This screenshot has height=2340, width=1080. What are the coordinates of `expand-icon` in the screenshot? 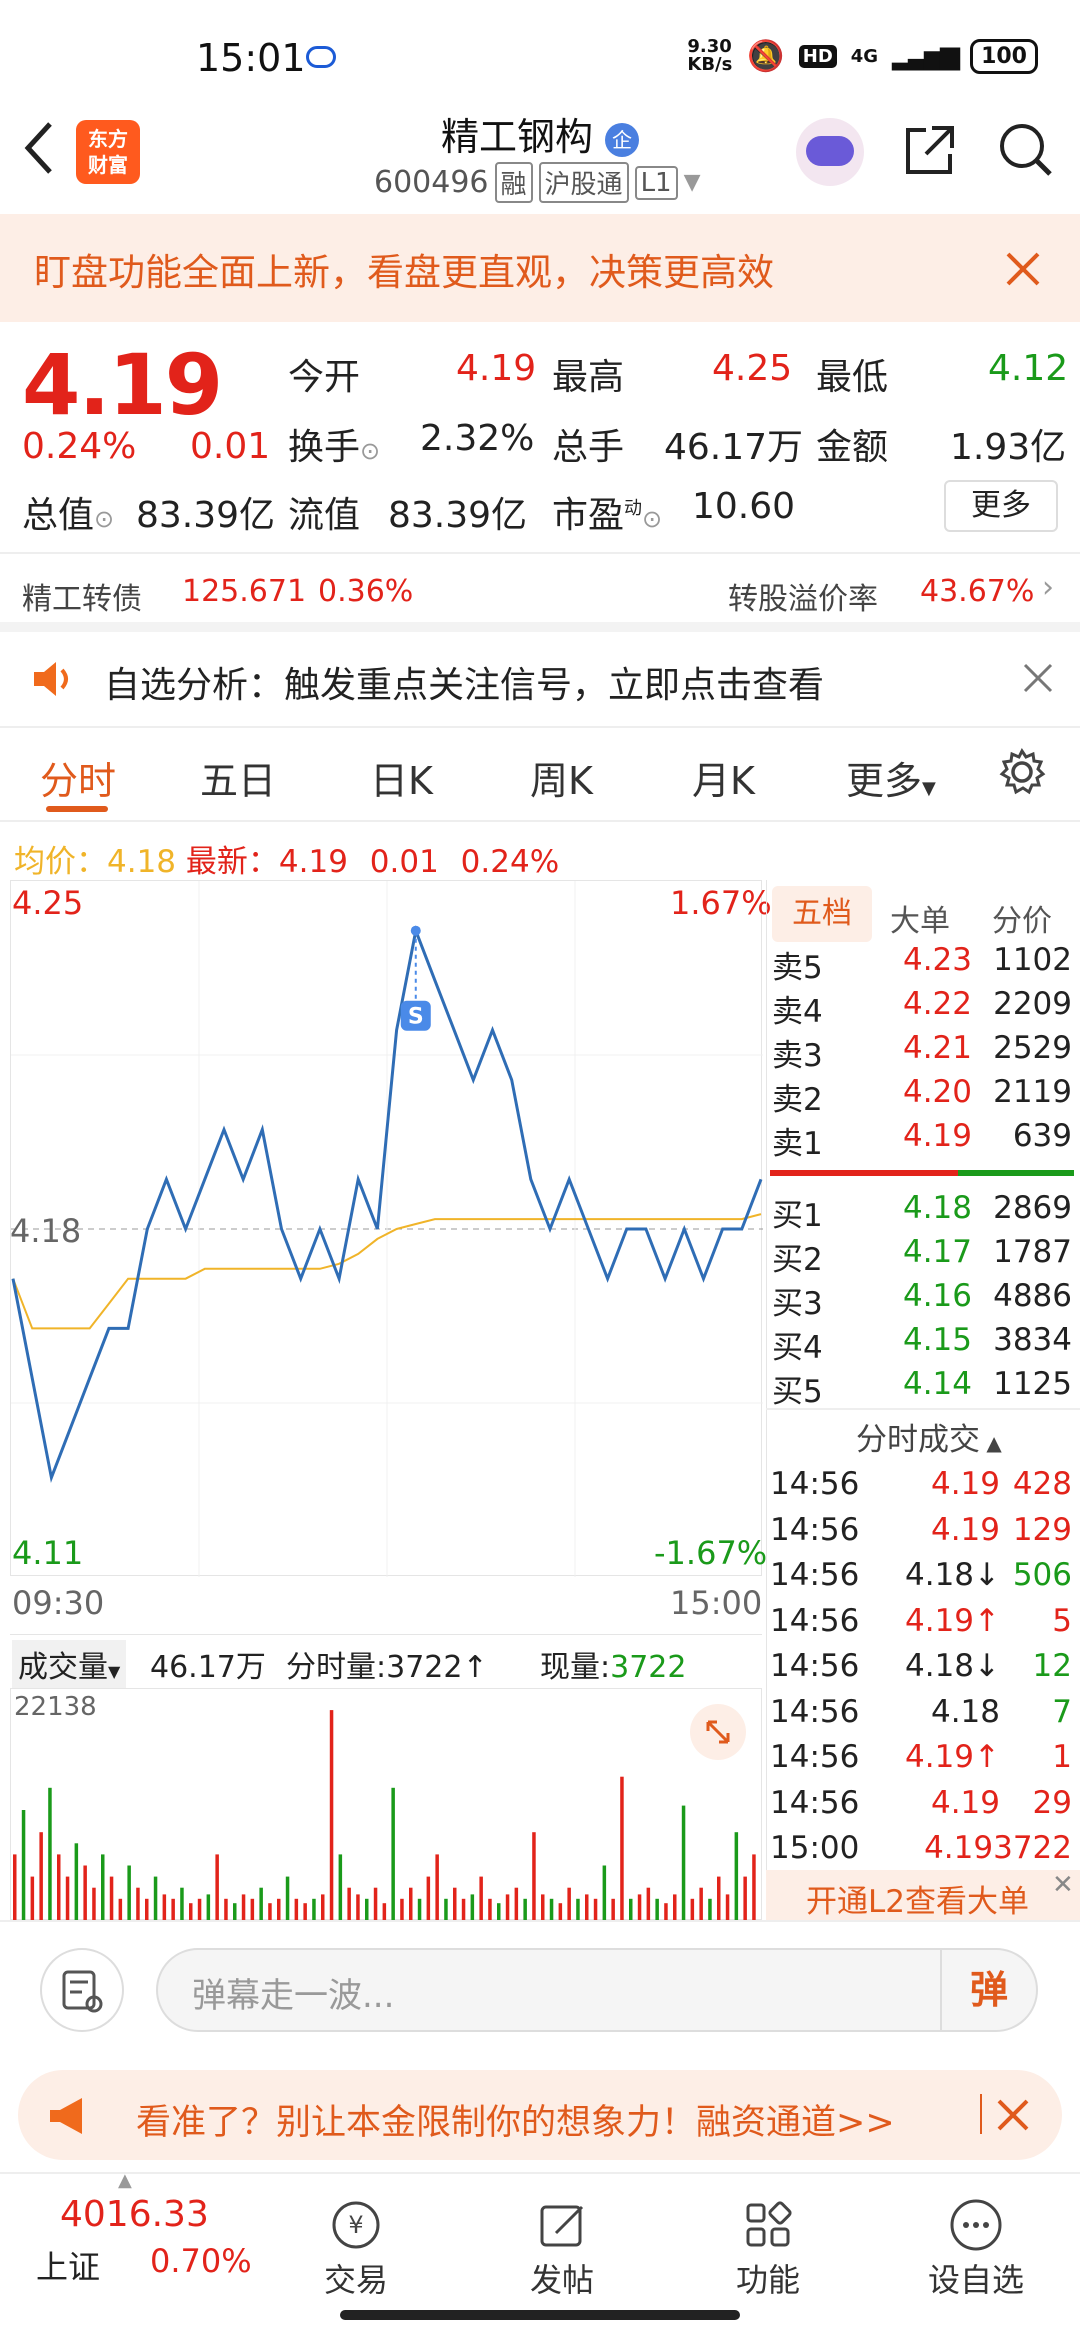 It's located at (718, 1732).